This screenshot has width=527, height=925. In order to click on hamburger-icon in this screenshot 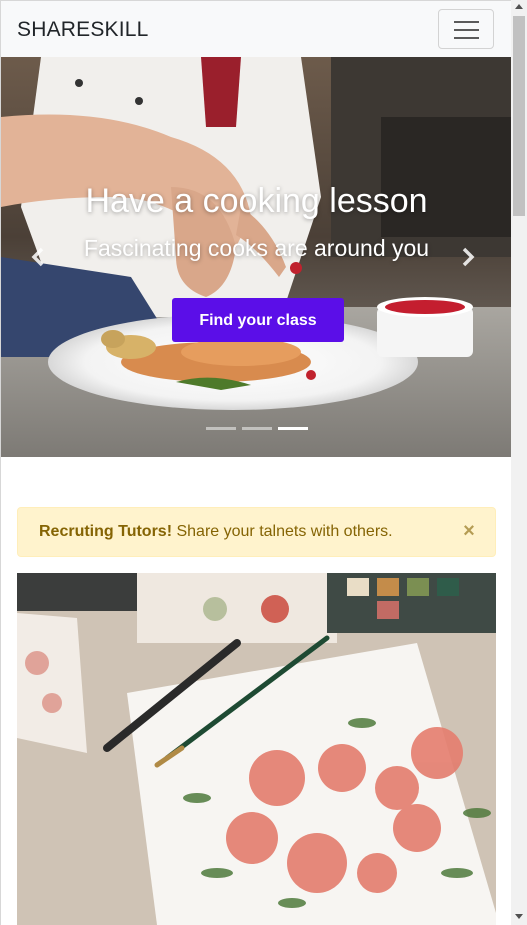, I will do `click(466, 22)`.